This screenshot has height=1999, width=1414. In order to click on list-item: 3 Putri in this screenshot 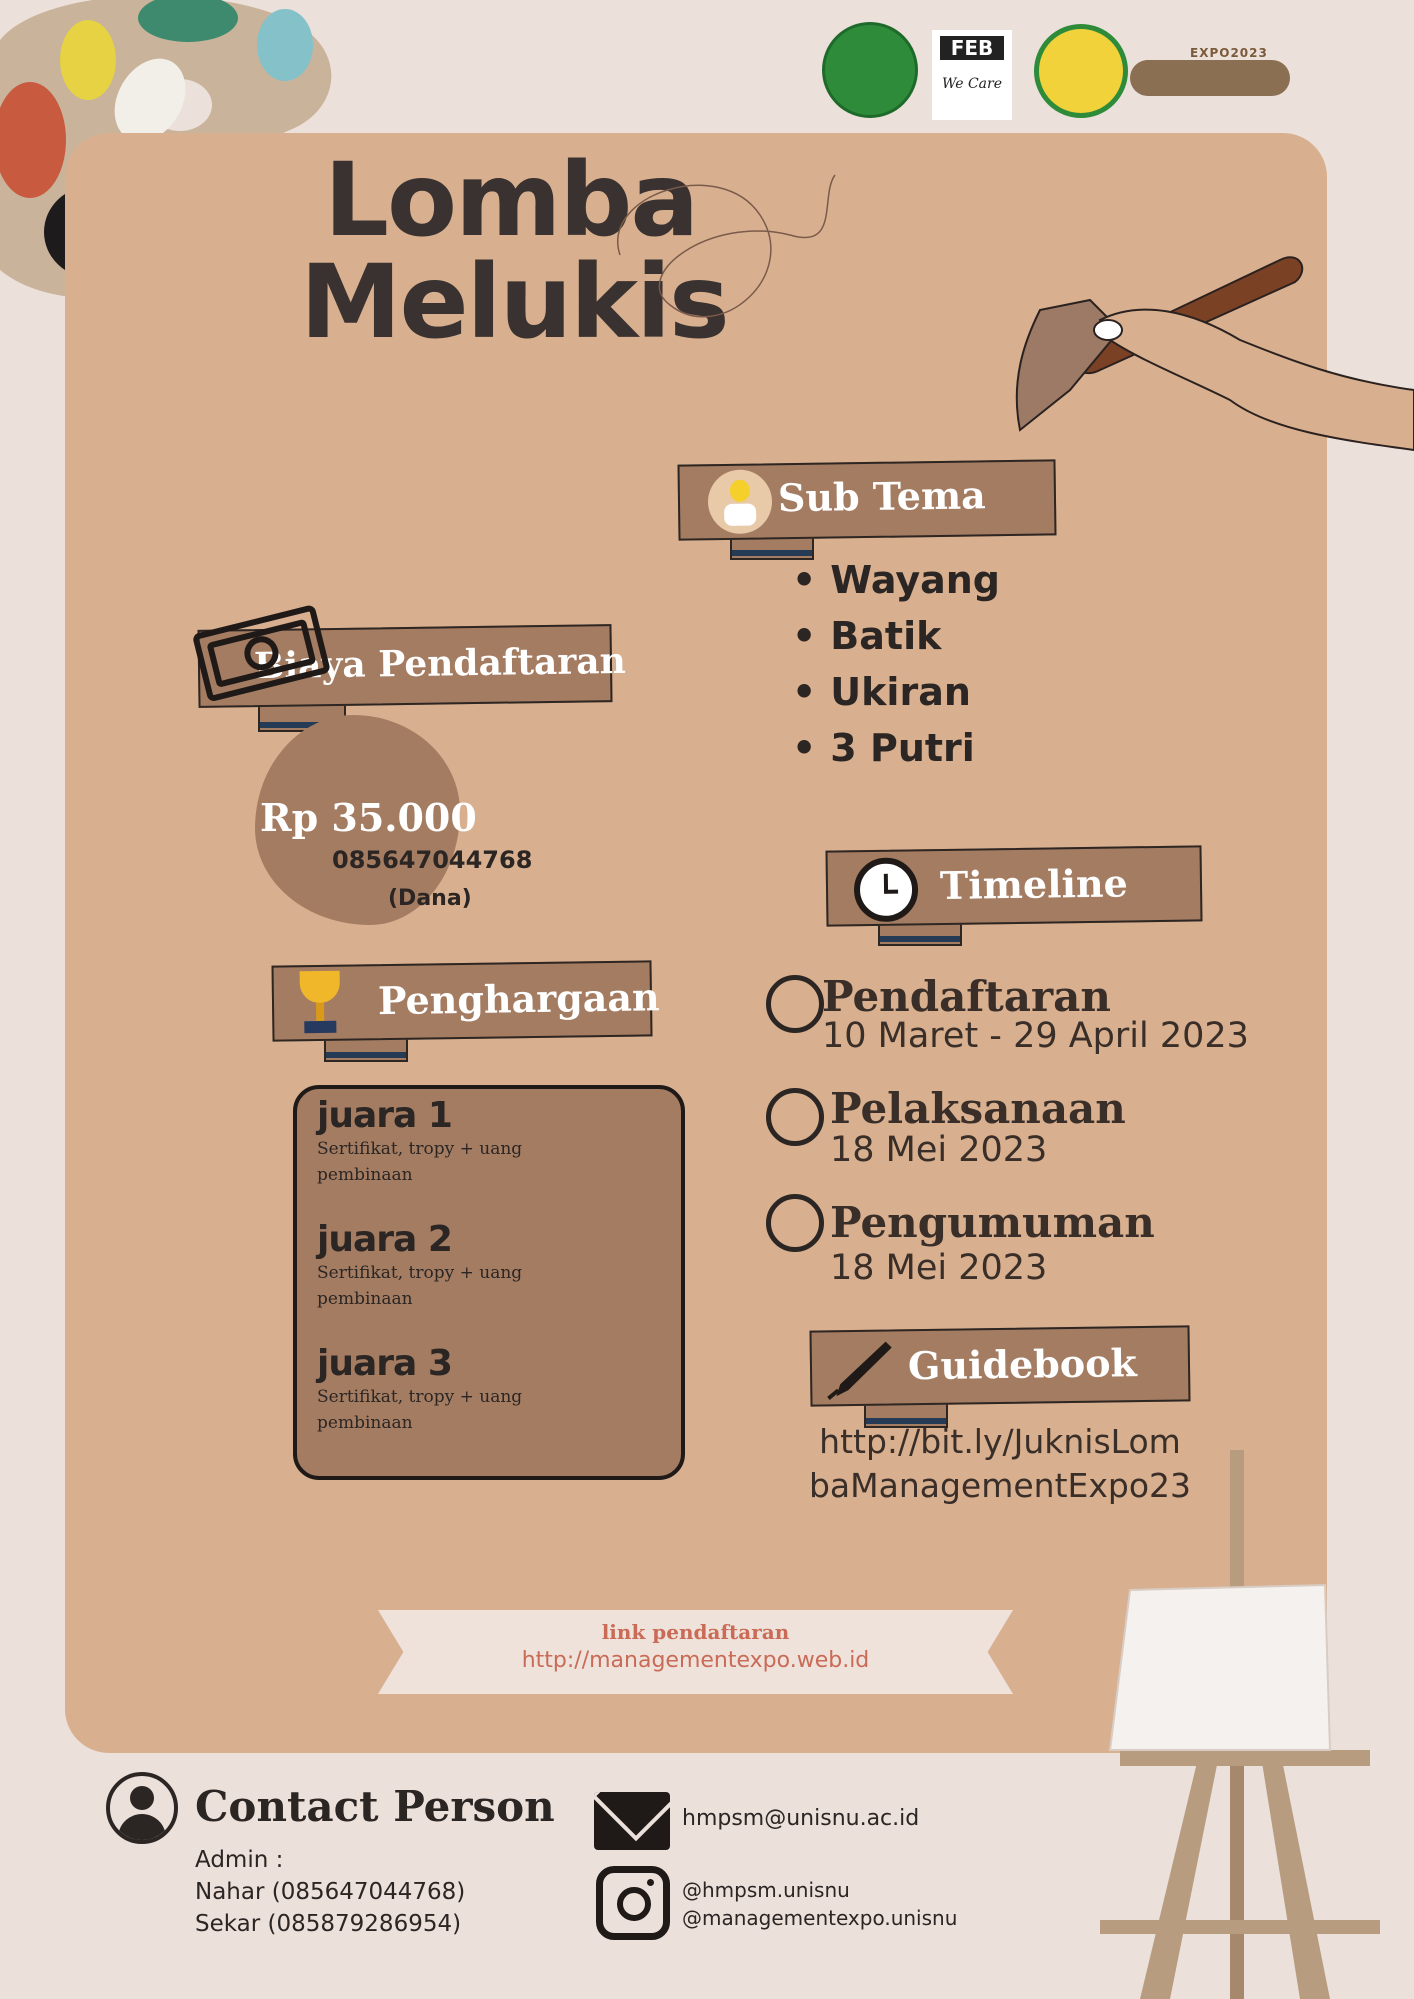, I will do `click(896, 748)`.